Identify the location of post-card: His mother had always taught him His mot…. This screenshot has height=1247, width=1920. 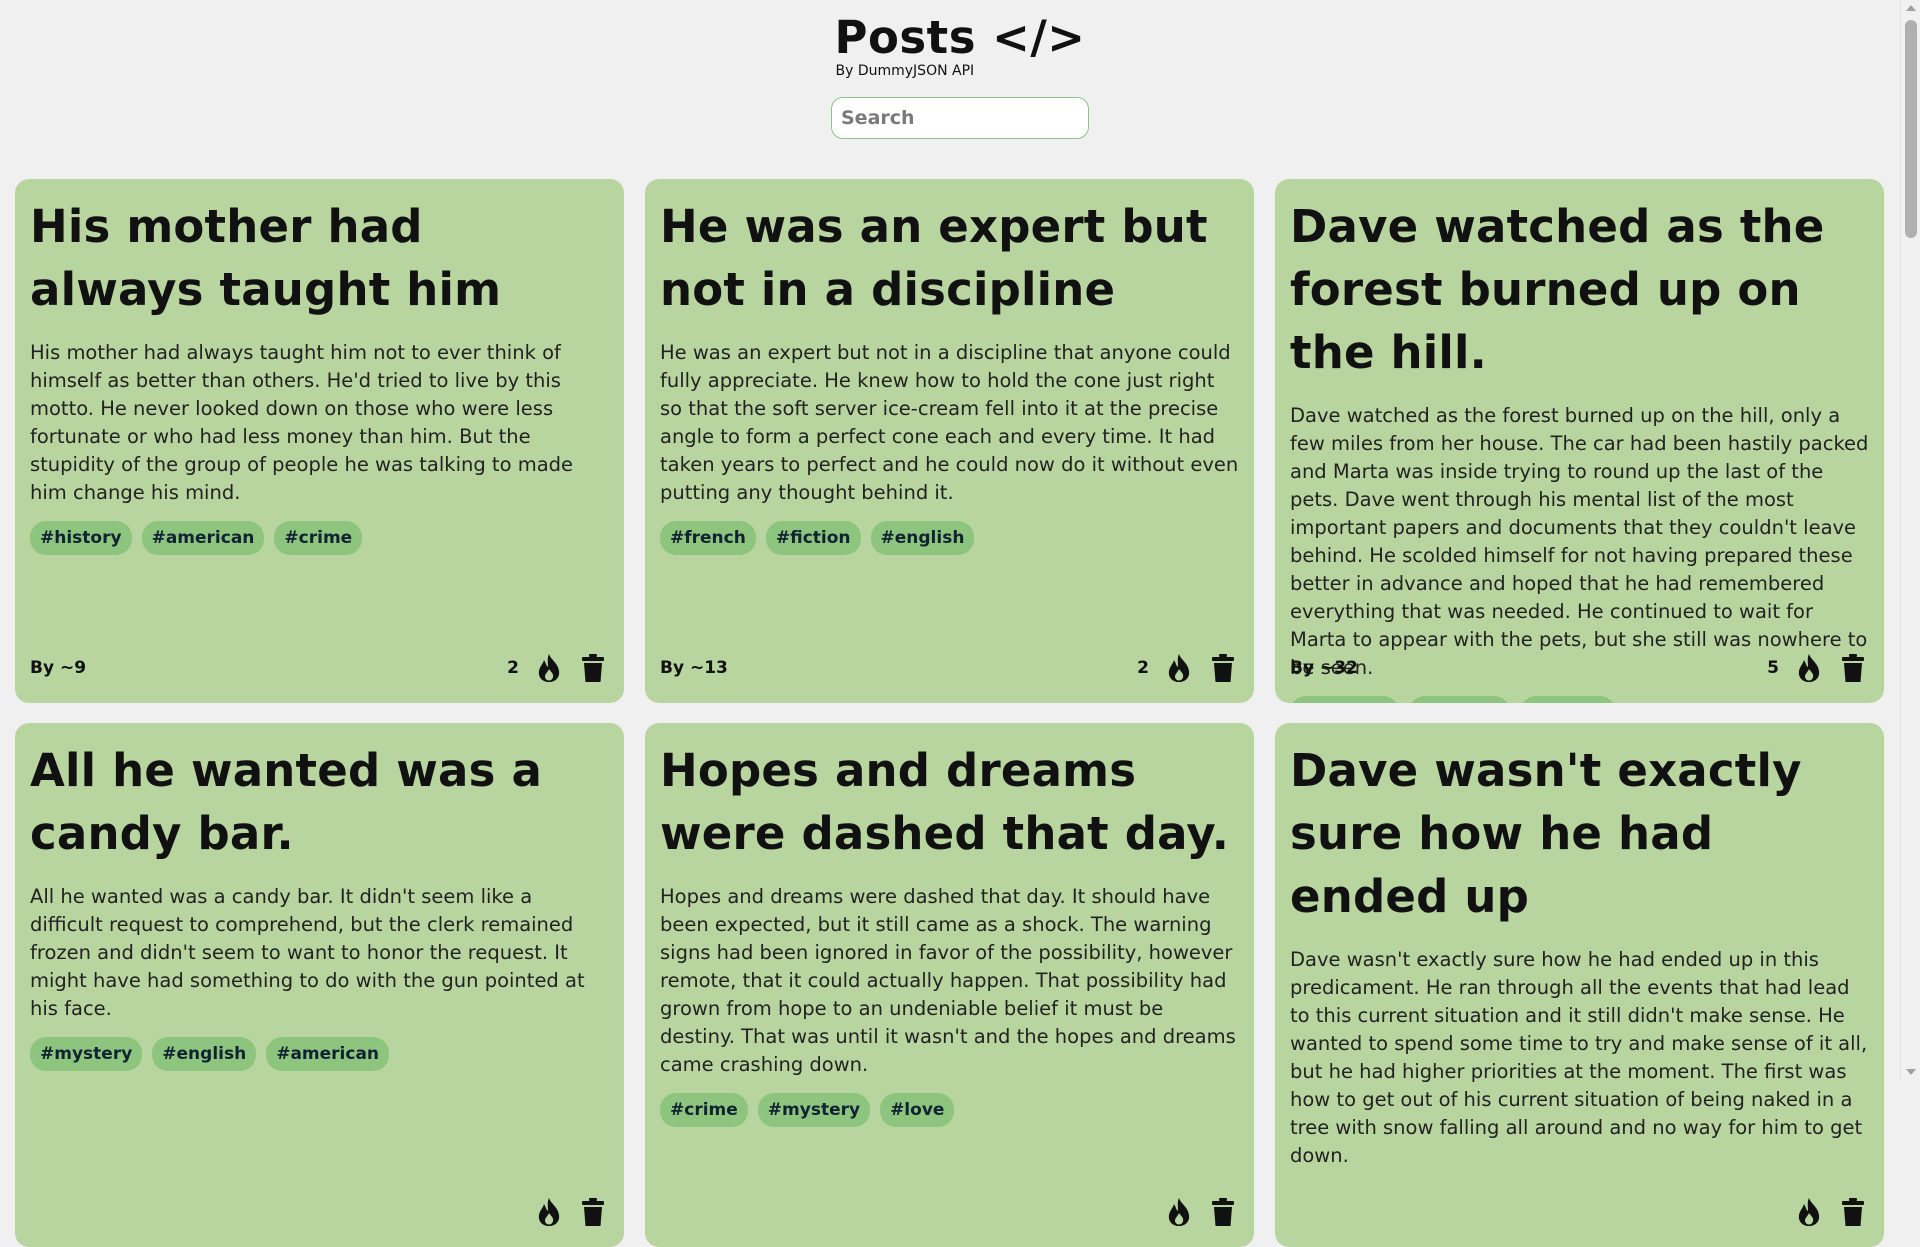
(319, 441).